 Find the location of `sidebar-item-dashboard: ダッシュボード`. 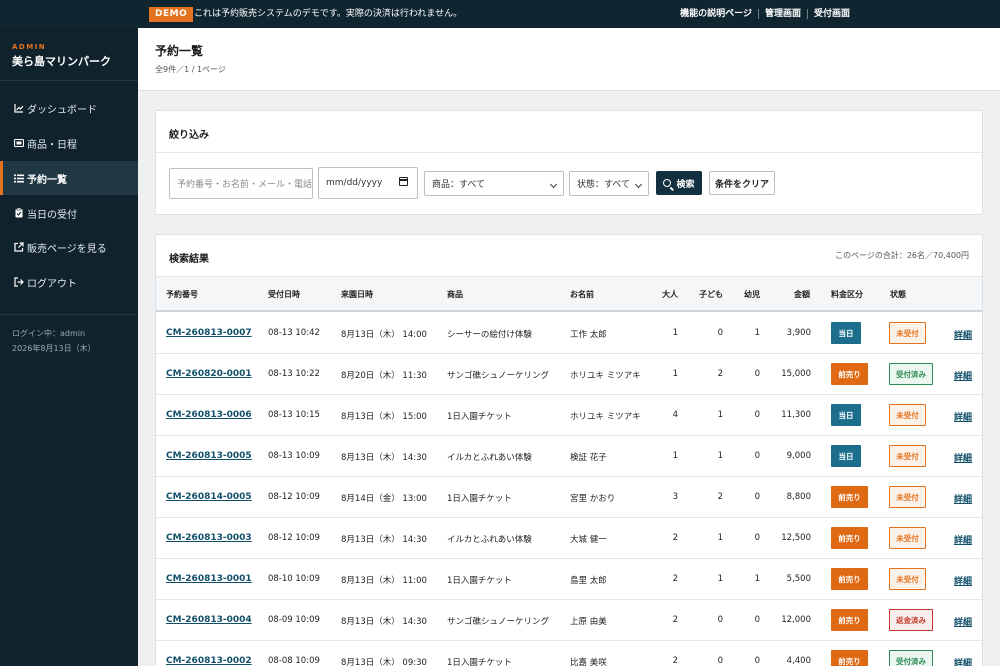

sidebar-item-dashboard: ダッシュボード is located at coordinates (69, 108).